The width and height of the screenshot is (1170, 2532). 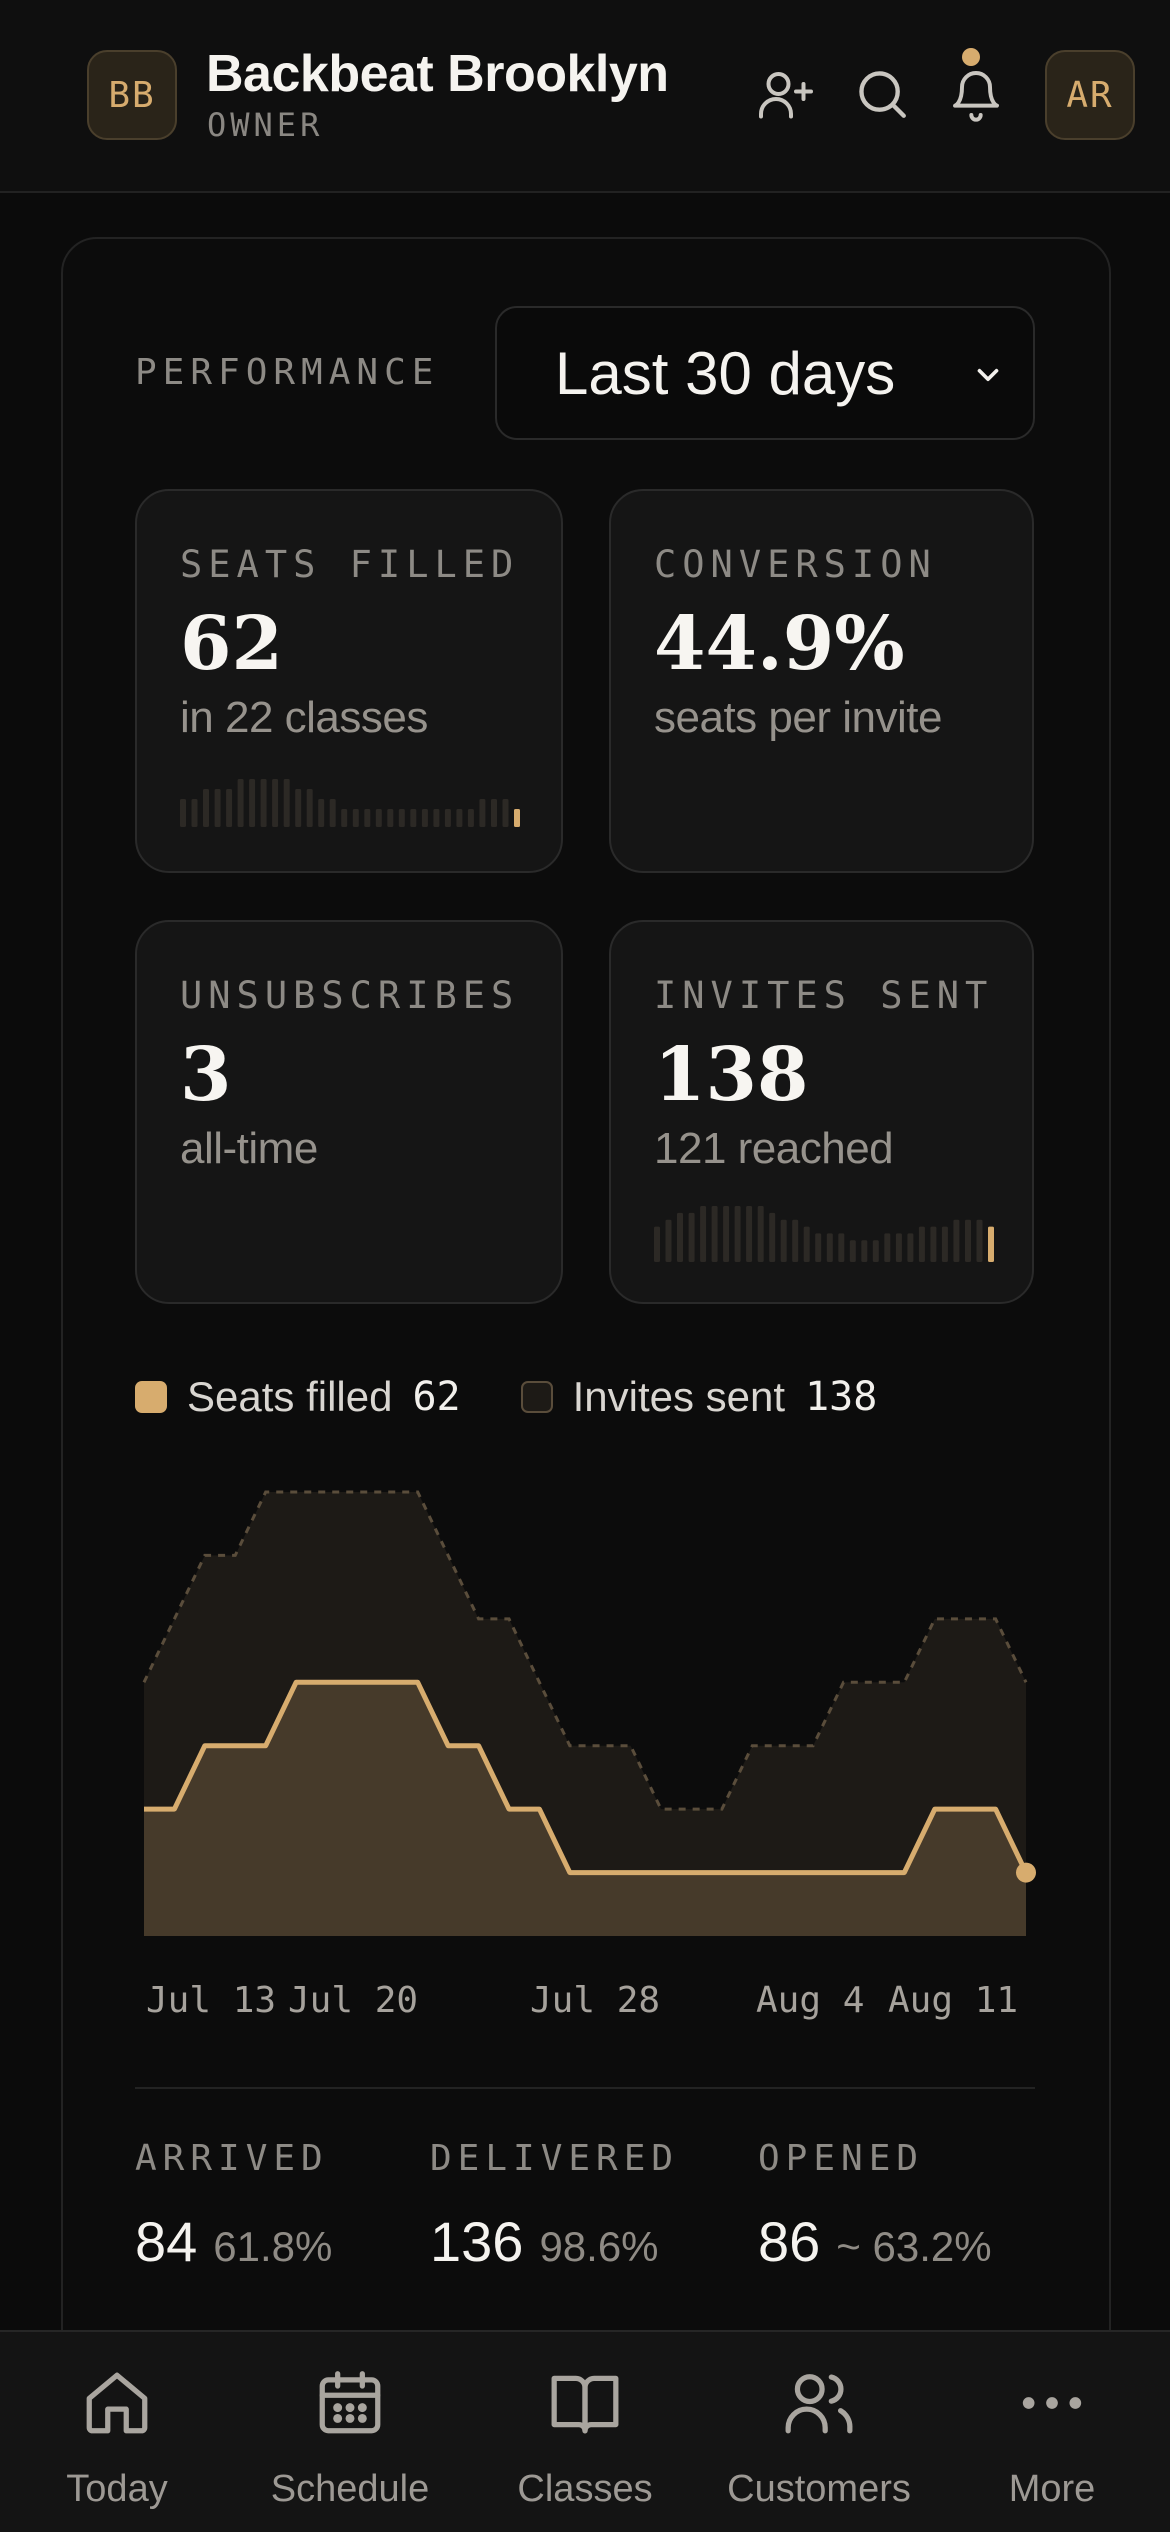 I want to click on date-range-select: Last 30 days, so click(x=765, y=373).